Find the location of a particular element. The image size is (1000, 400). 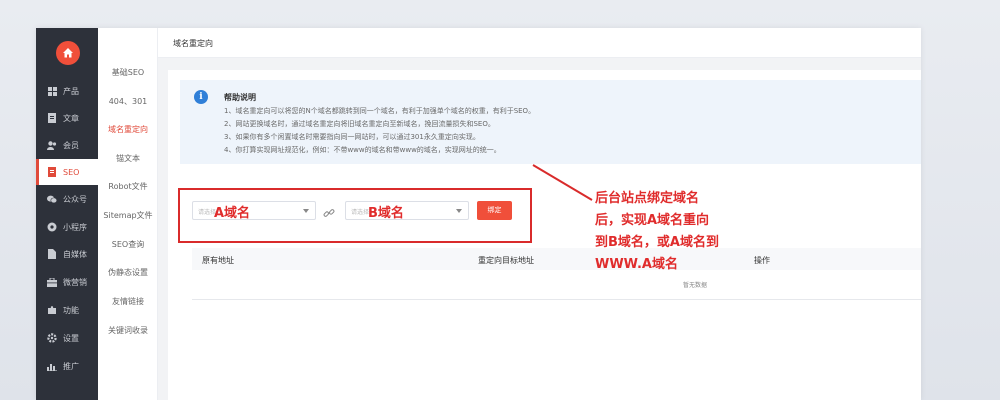

nav-item-mini-program: 小程序 is located at coordinates (67, 227).